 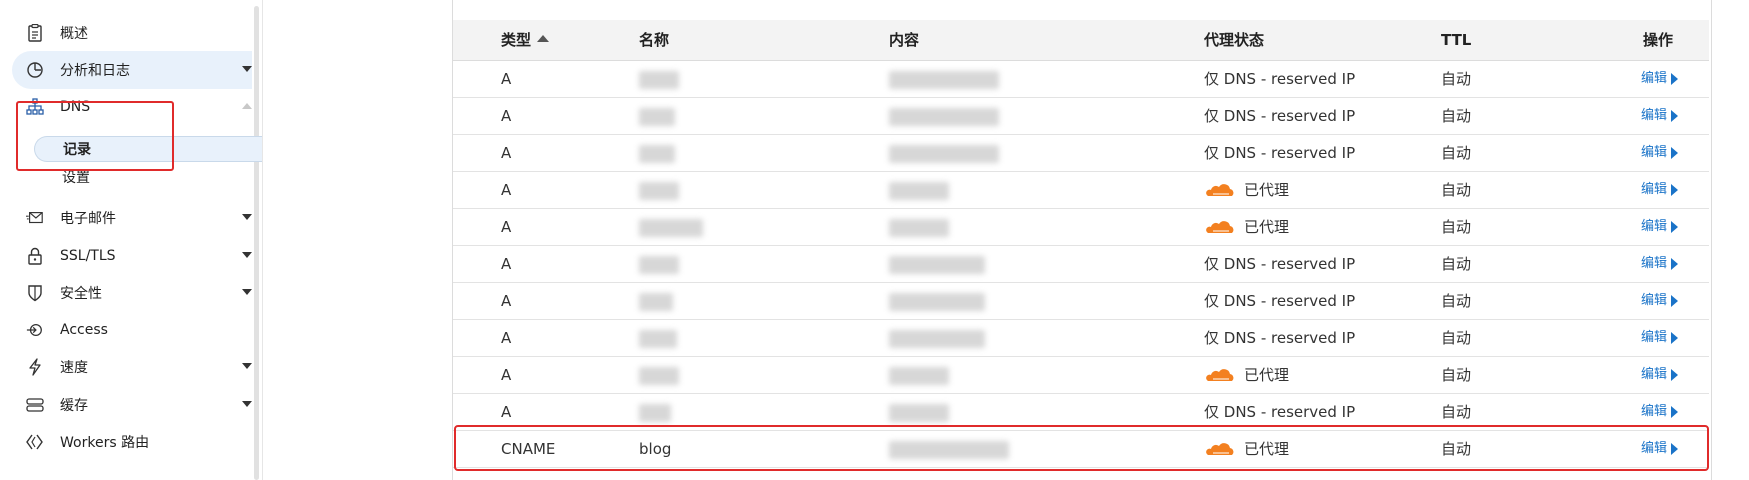 What do you see at coordinates (132, 33) in the screenshot?
I see `sidebar-item-overview: 概述` at bounding box center [132, 33].